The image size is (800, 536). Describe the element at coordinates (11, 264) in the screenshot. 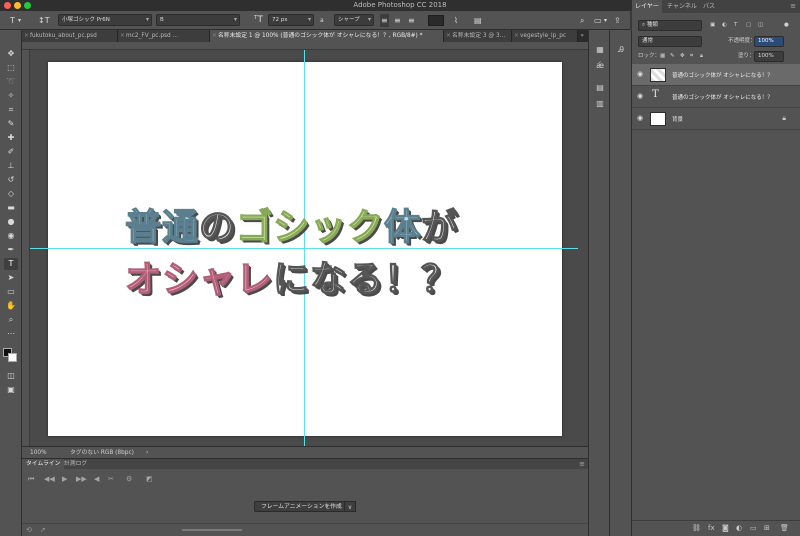

I see `type-tool-icon: T` at that location.